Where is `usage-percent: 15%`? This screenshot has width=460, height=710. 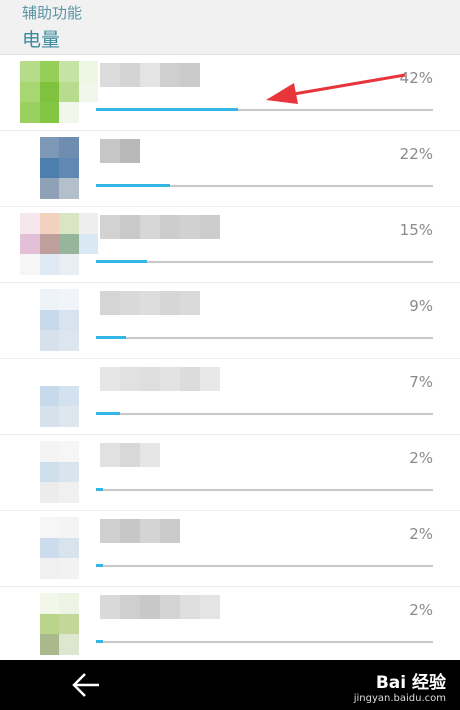 usage-percent: 15% is located at coordinates (416, 230).